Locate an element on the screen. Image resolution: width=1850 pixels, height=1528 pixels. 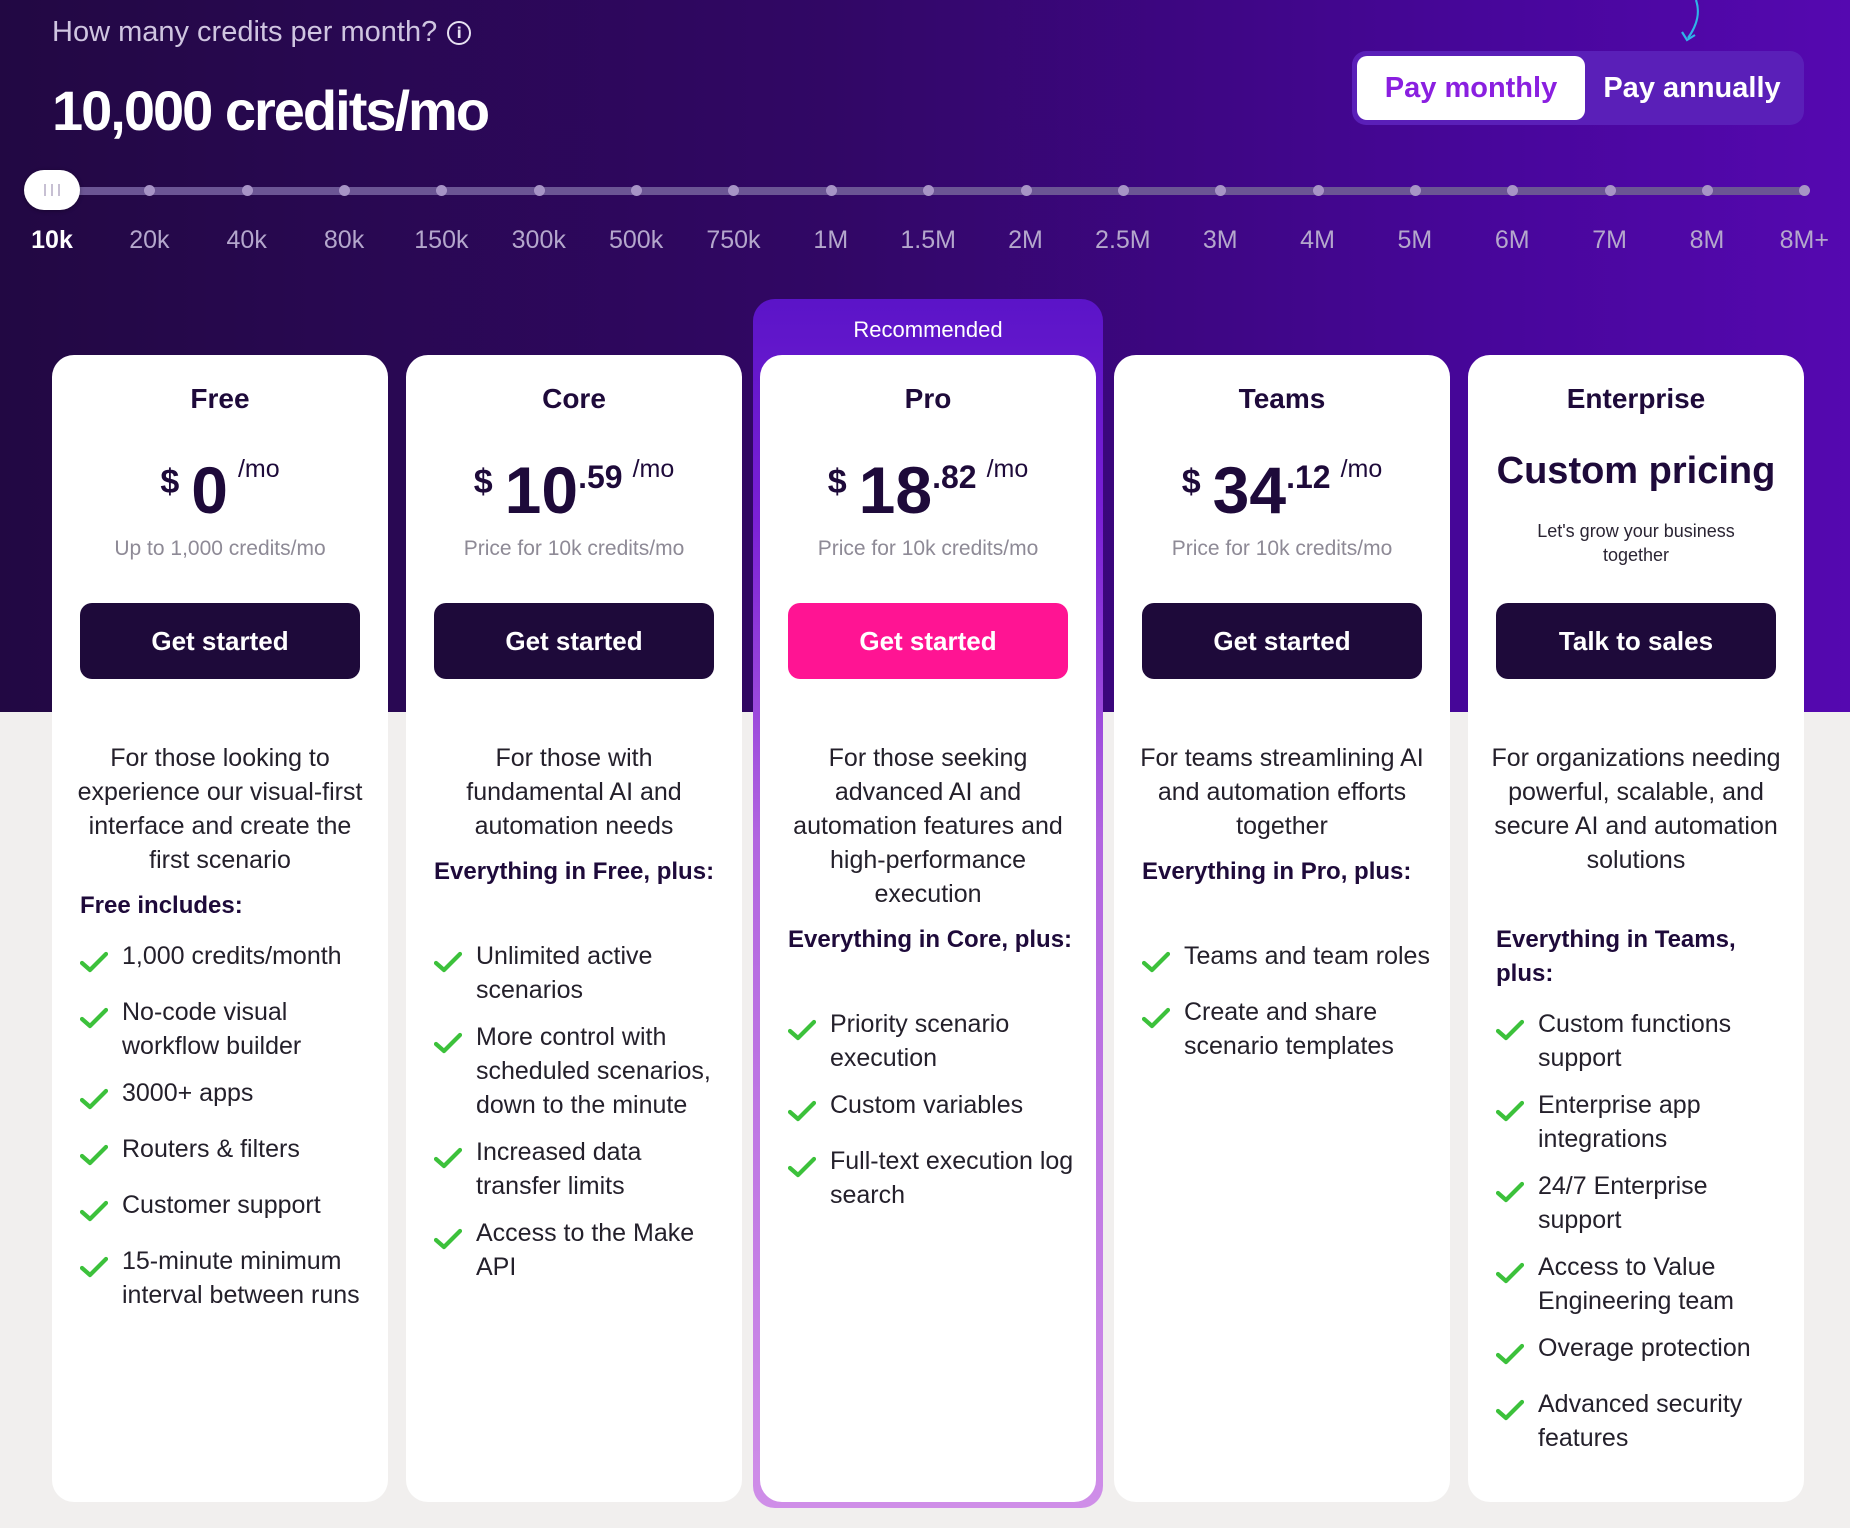
feature-item: Full-text execution log search is located at coordinates (932, 1178).